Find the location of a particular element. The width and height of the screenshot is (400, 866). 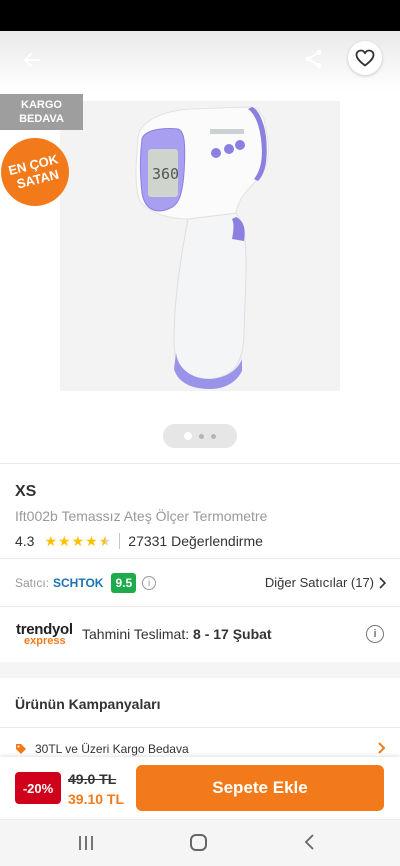

status-bar is located at coordinates (200, 15).